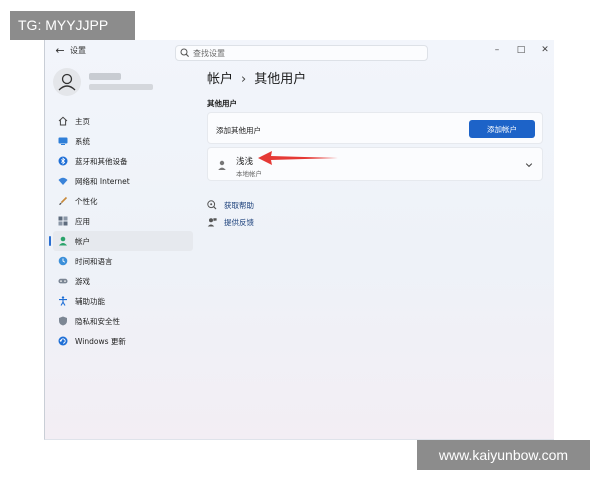 This screenshot has width=600, height=480. What do you see at coordinates (63, 181) in the screenshot?
I see `wifi-icon` at bounding box center [63, 181].